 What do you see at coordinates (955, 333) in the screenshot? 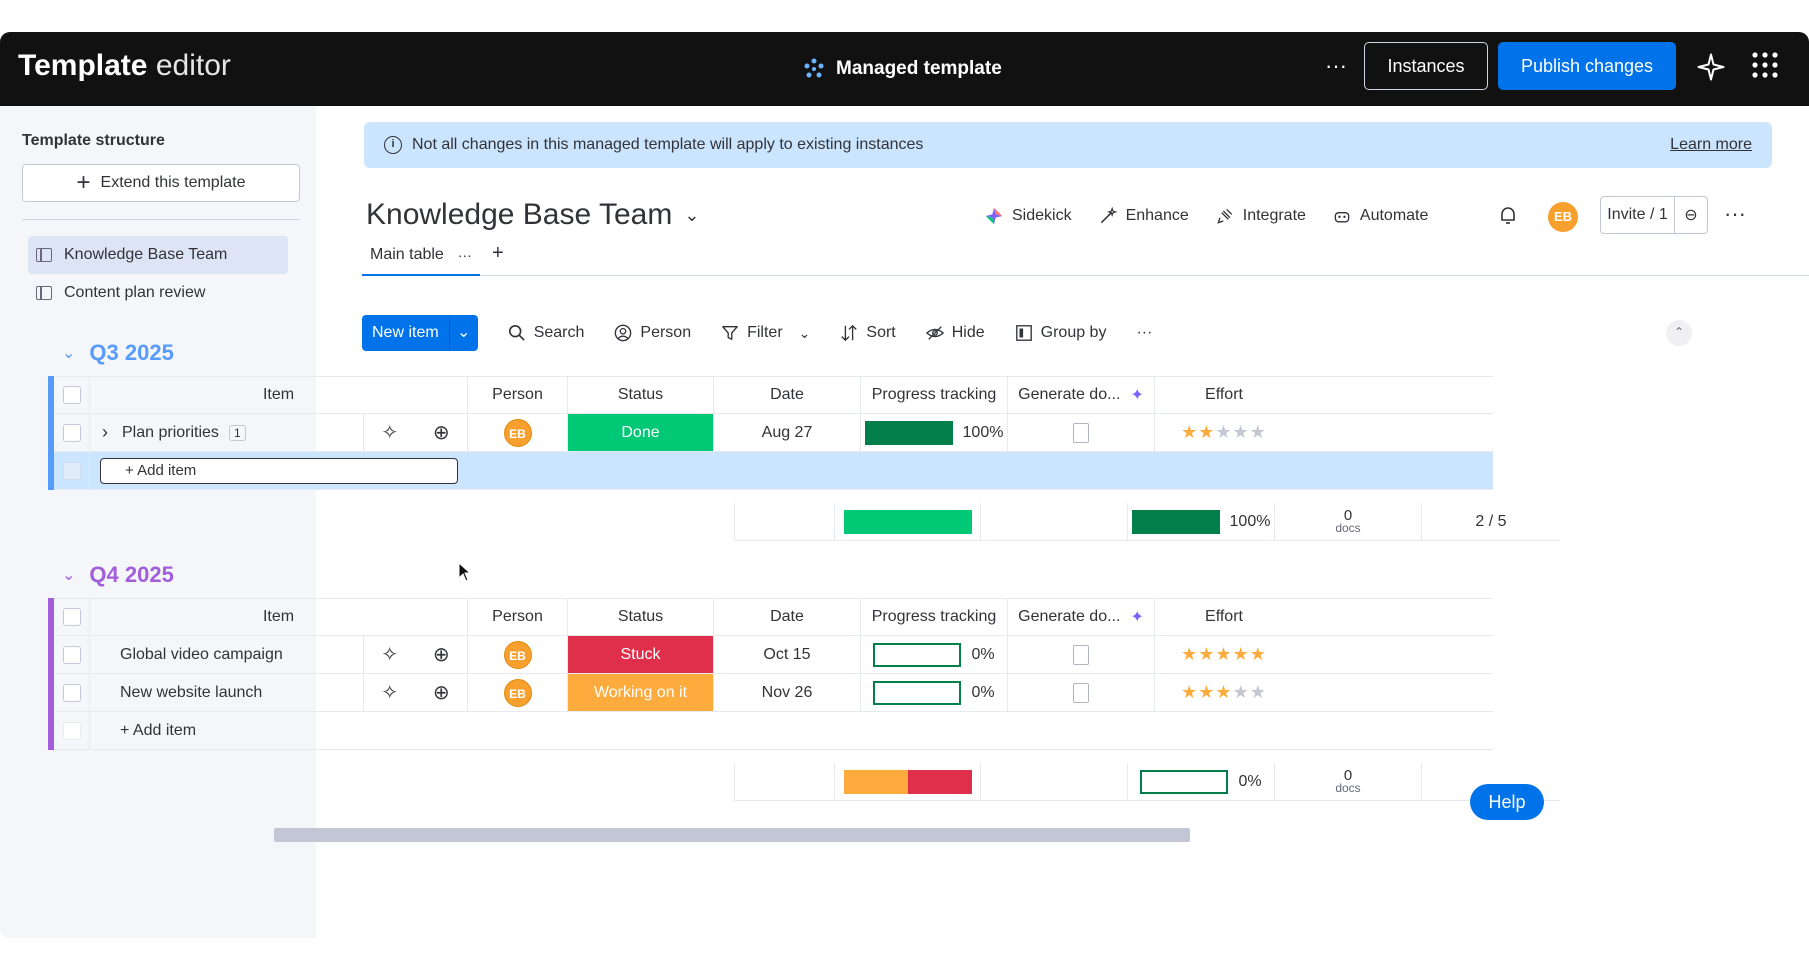
I see `hide-button: Hide` at bounding box center [955, 333].